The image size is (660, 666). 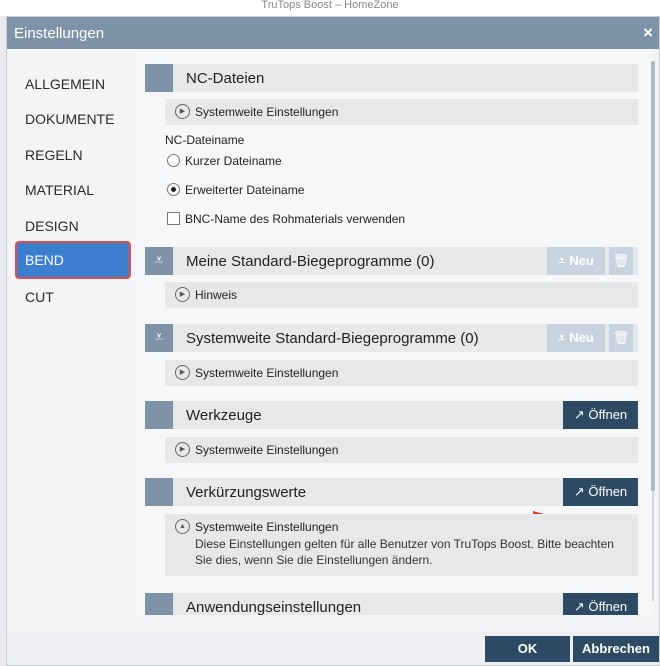 I want to click on section-title: Verkürzungswerte, so click(x=246, y=492).